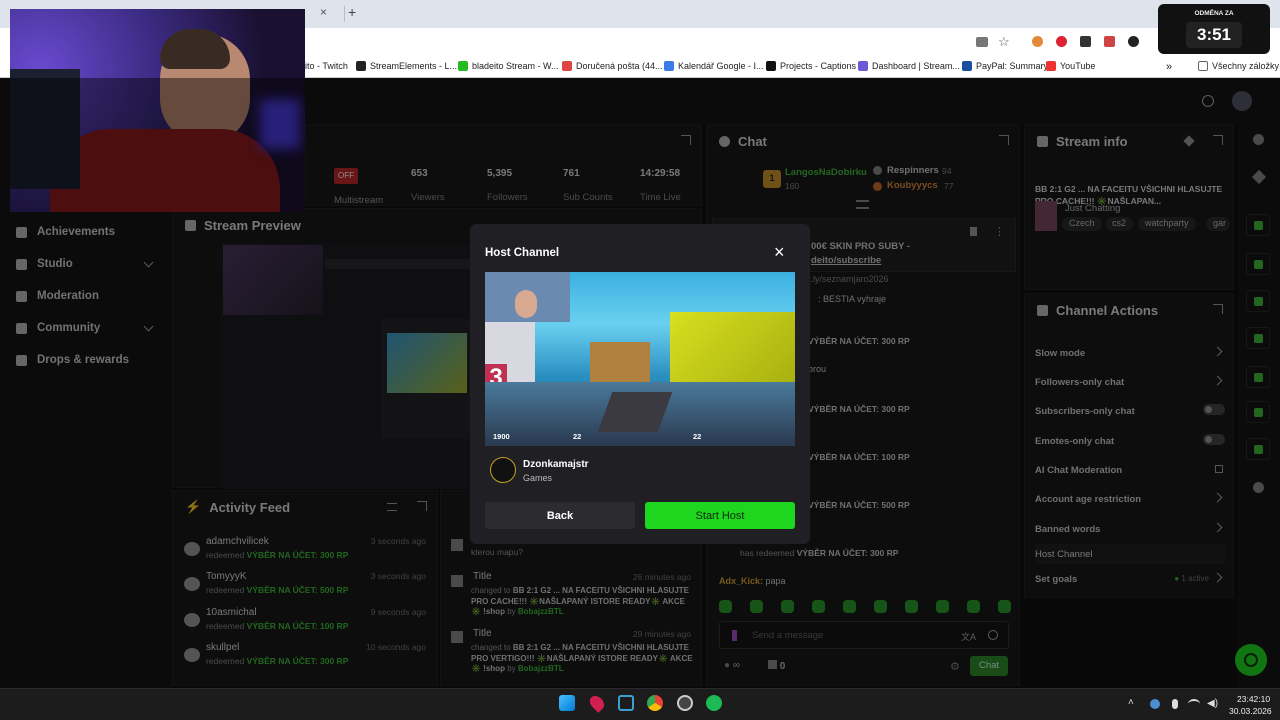 Image resolution: width=1280 pixels, height=720 pixels. What do you see at coordinates (1203, 66) in the screenshot?
I see `folder-icon` at bounding box center [1203, 66].